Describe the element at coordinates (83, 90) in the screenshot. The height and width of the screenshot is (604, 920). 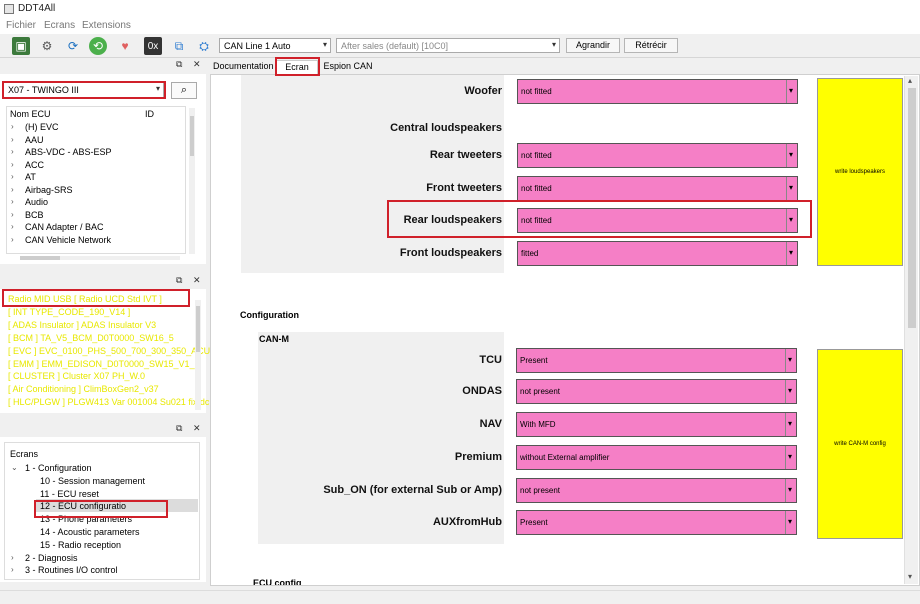
I see `vehicle-select: X07 - TWINGO III ▾` at that location.